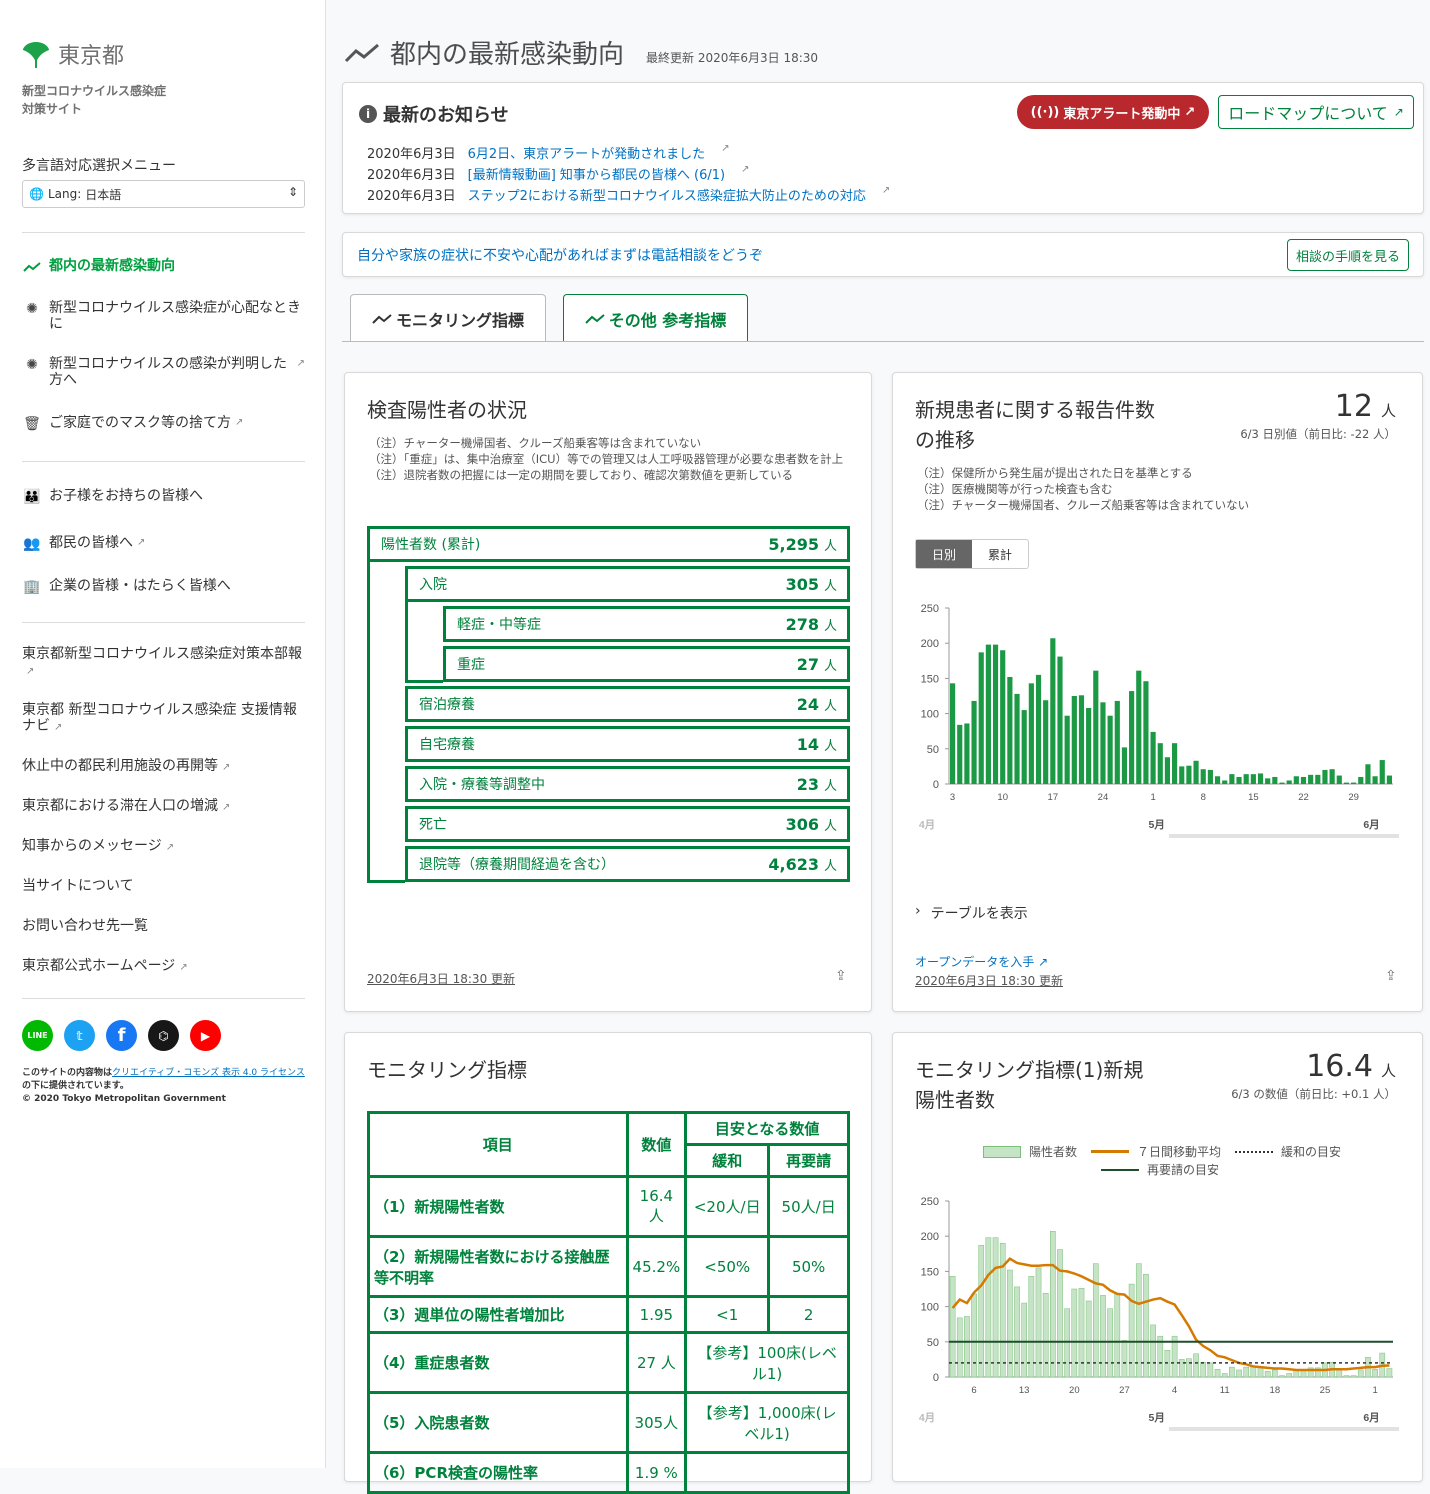 The height and width of the screenshot is (1494, 1430). I want to click on youtube-icon: ▶, so click(205, 1035).